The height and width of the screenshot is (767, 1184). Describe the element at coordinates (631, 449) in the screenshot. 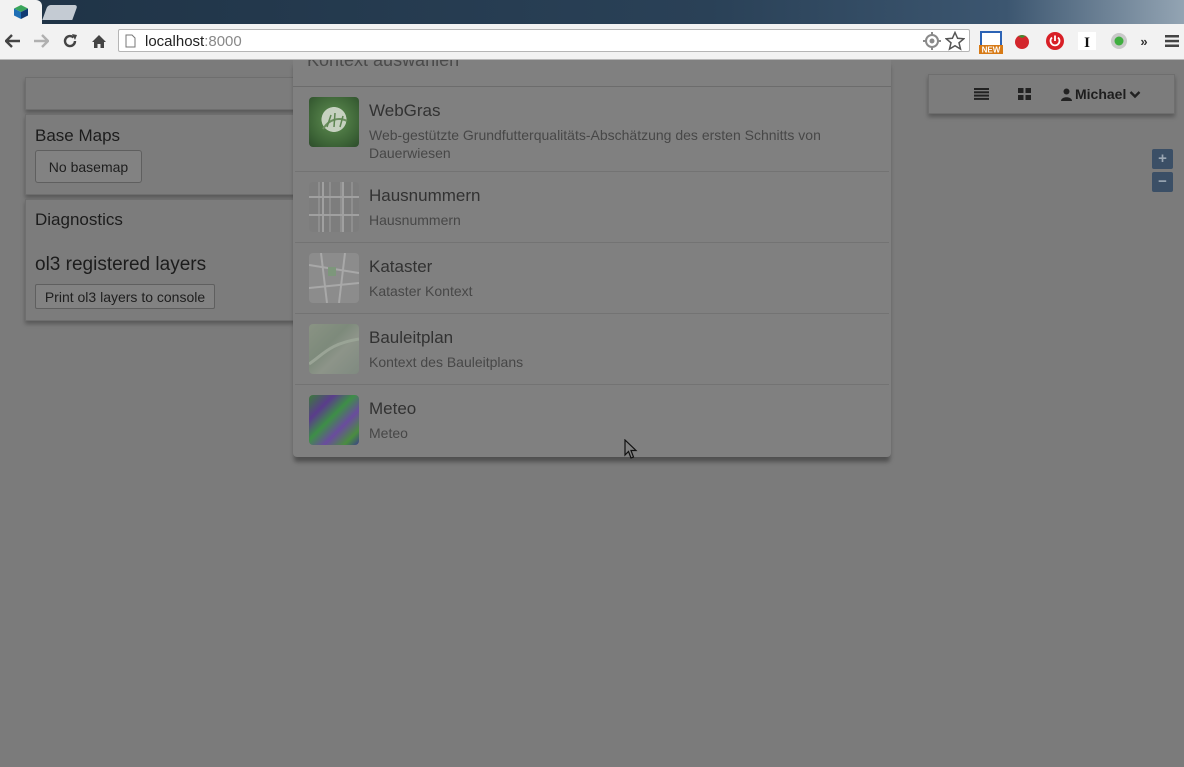

I see `mouse-cursor-icon` at that location.